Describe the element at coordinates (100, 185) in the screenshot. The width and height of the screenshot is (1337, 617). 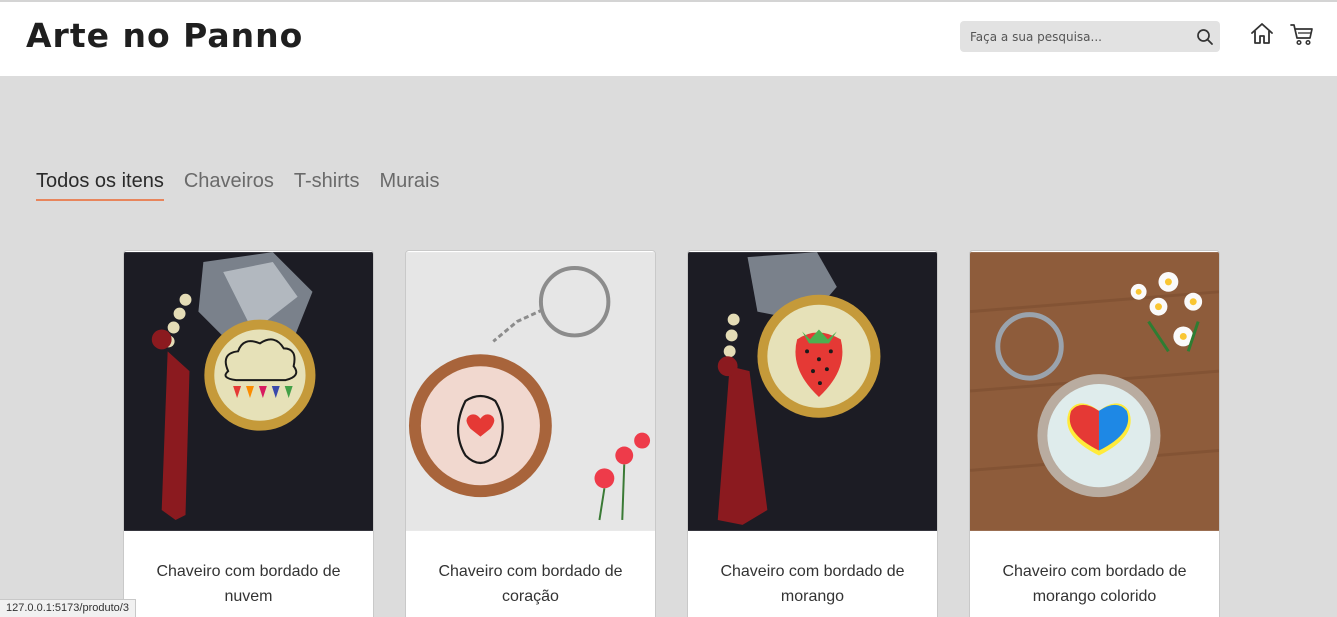
I see `tab-todos-os-itens: Todos os itens` at that location.